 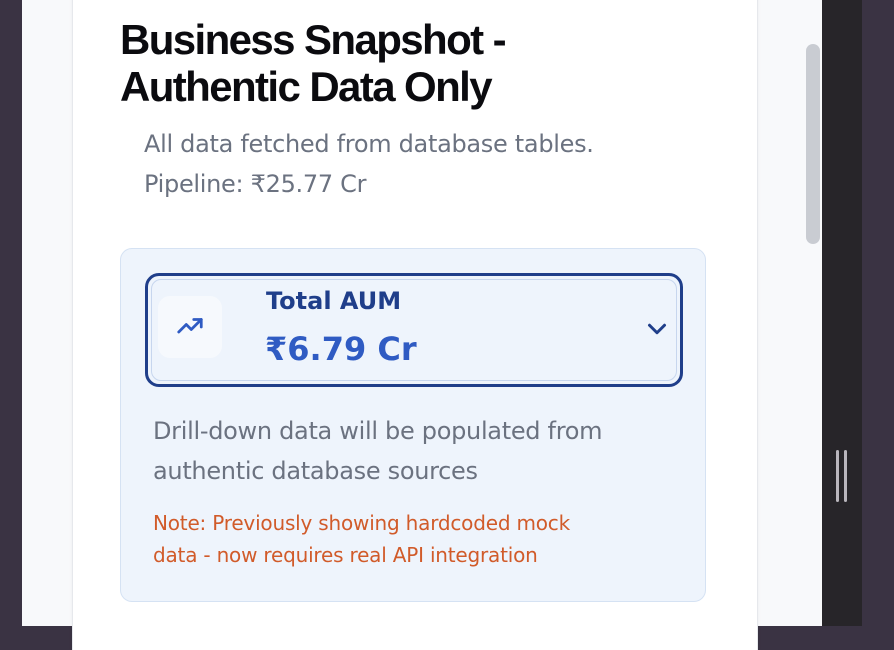 I want to click on mock-data-note-line-1: Note: Previously showing hardcoded mock, so click(x=361, y=523).